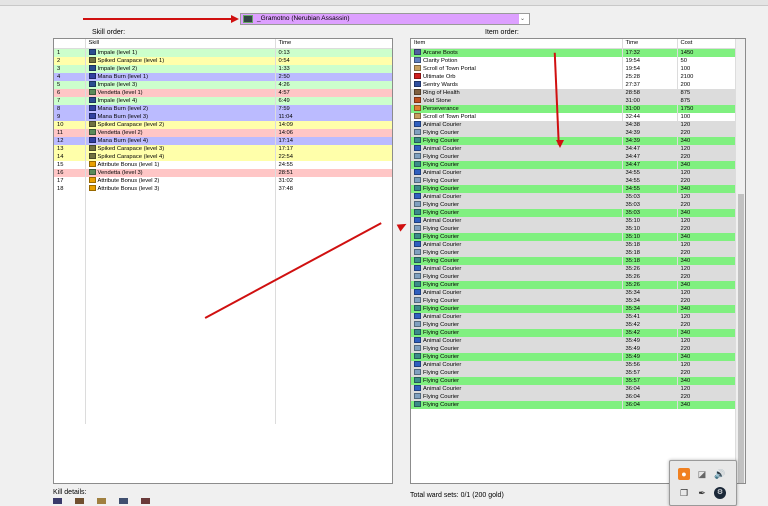 The height and width of the screenshot is (506, 768). Describe the element at coordinates (684, 474) in the screenshot. I see `orange-flame-icon: ●` at that location.